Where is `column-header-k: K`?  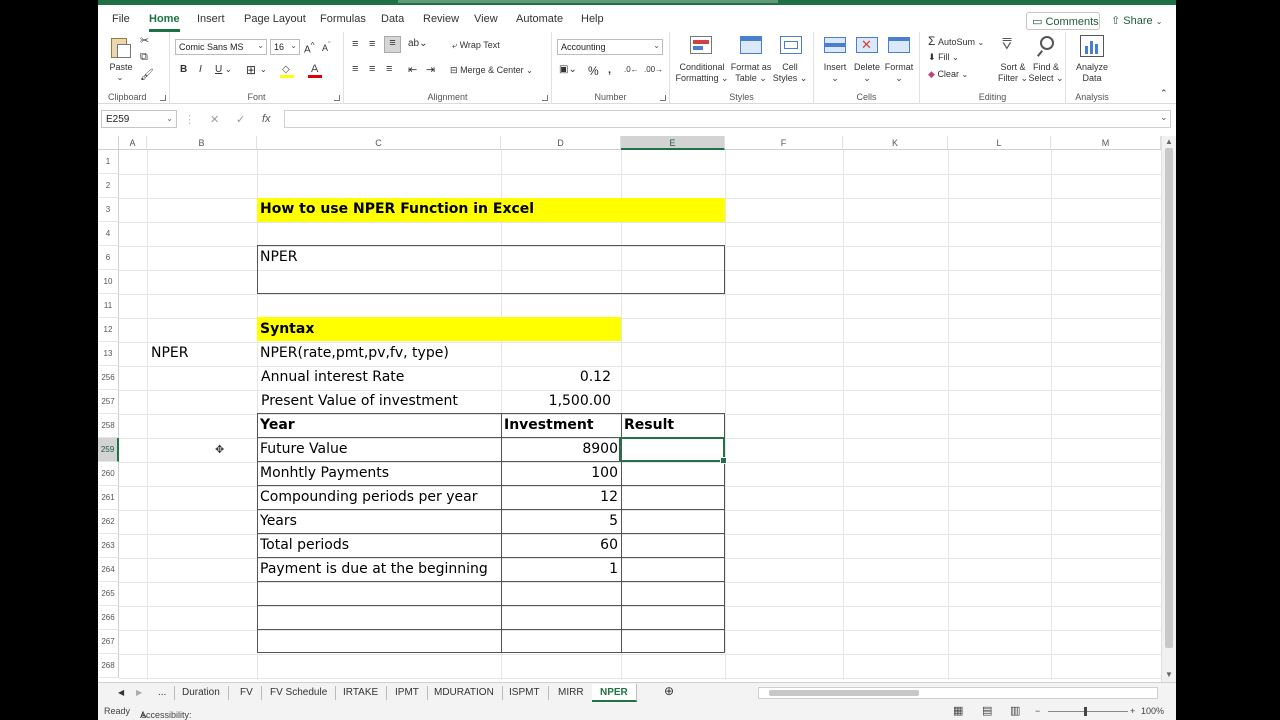 column-header-k: K is located at coordinates (895, 143).